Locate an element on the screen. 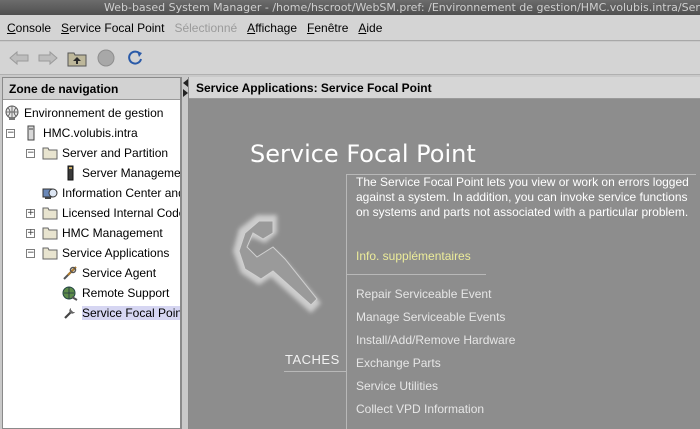 This screenshot has width=700, height=429. back-button is located at coordinates (19, 58).